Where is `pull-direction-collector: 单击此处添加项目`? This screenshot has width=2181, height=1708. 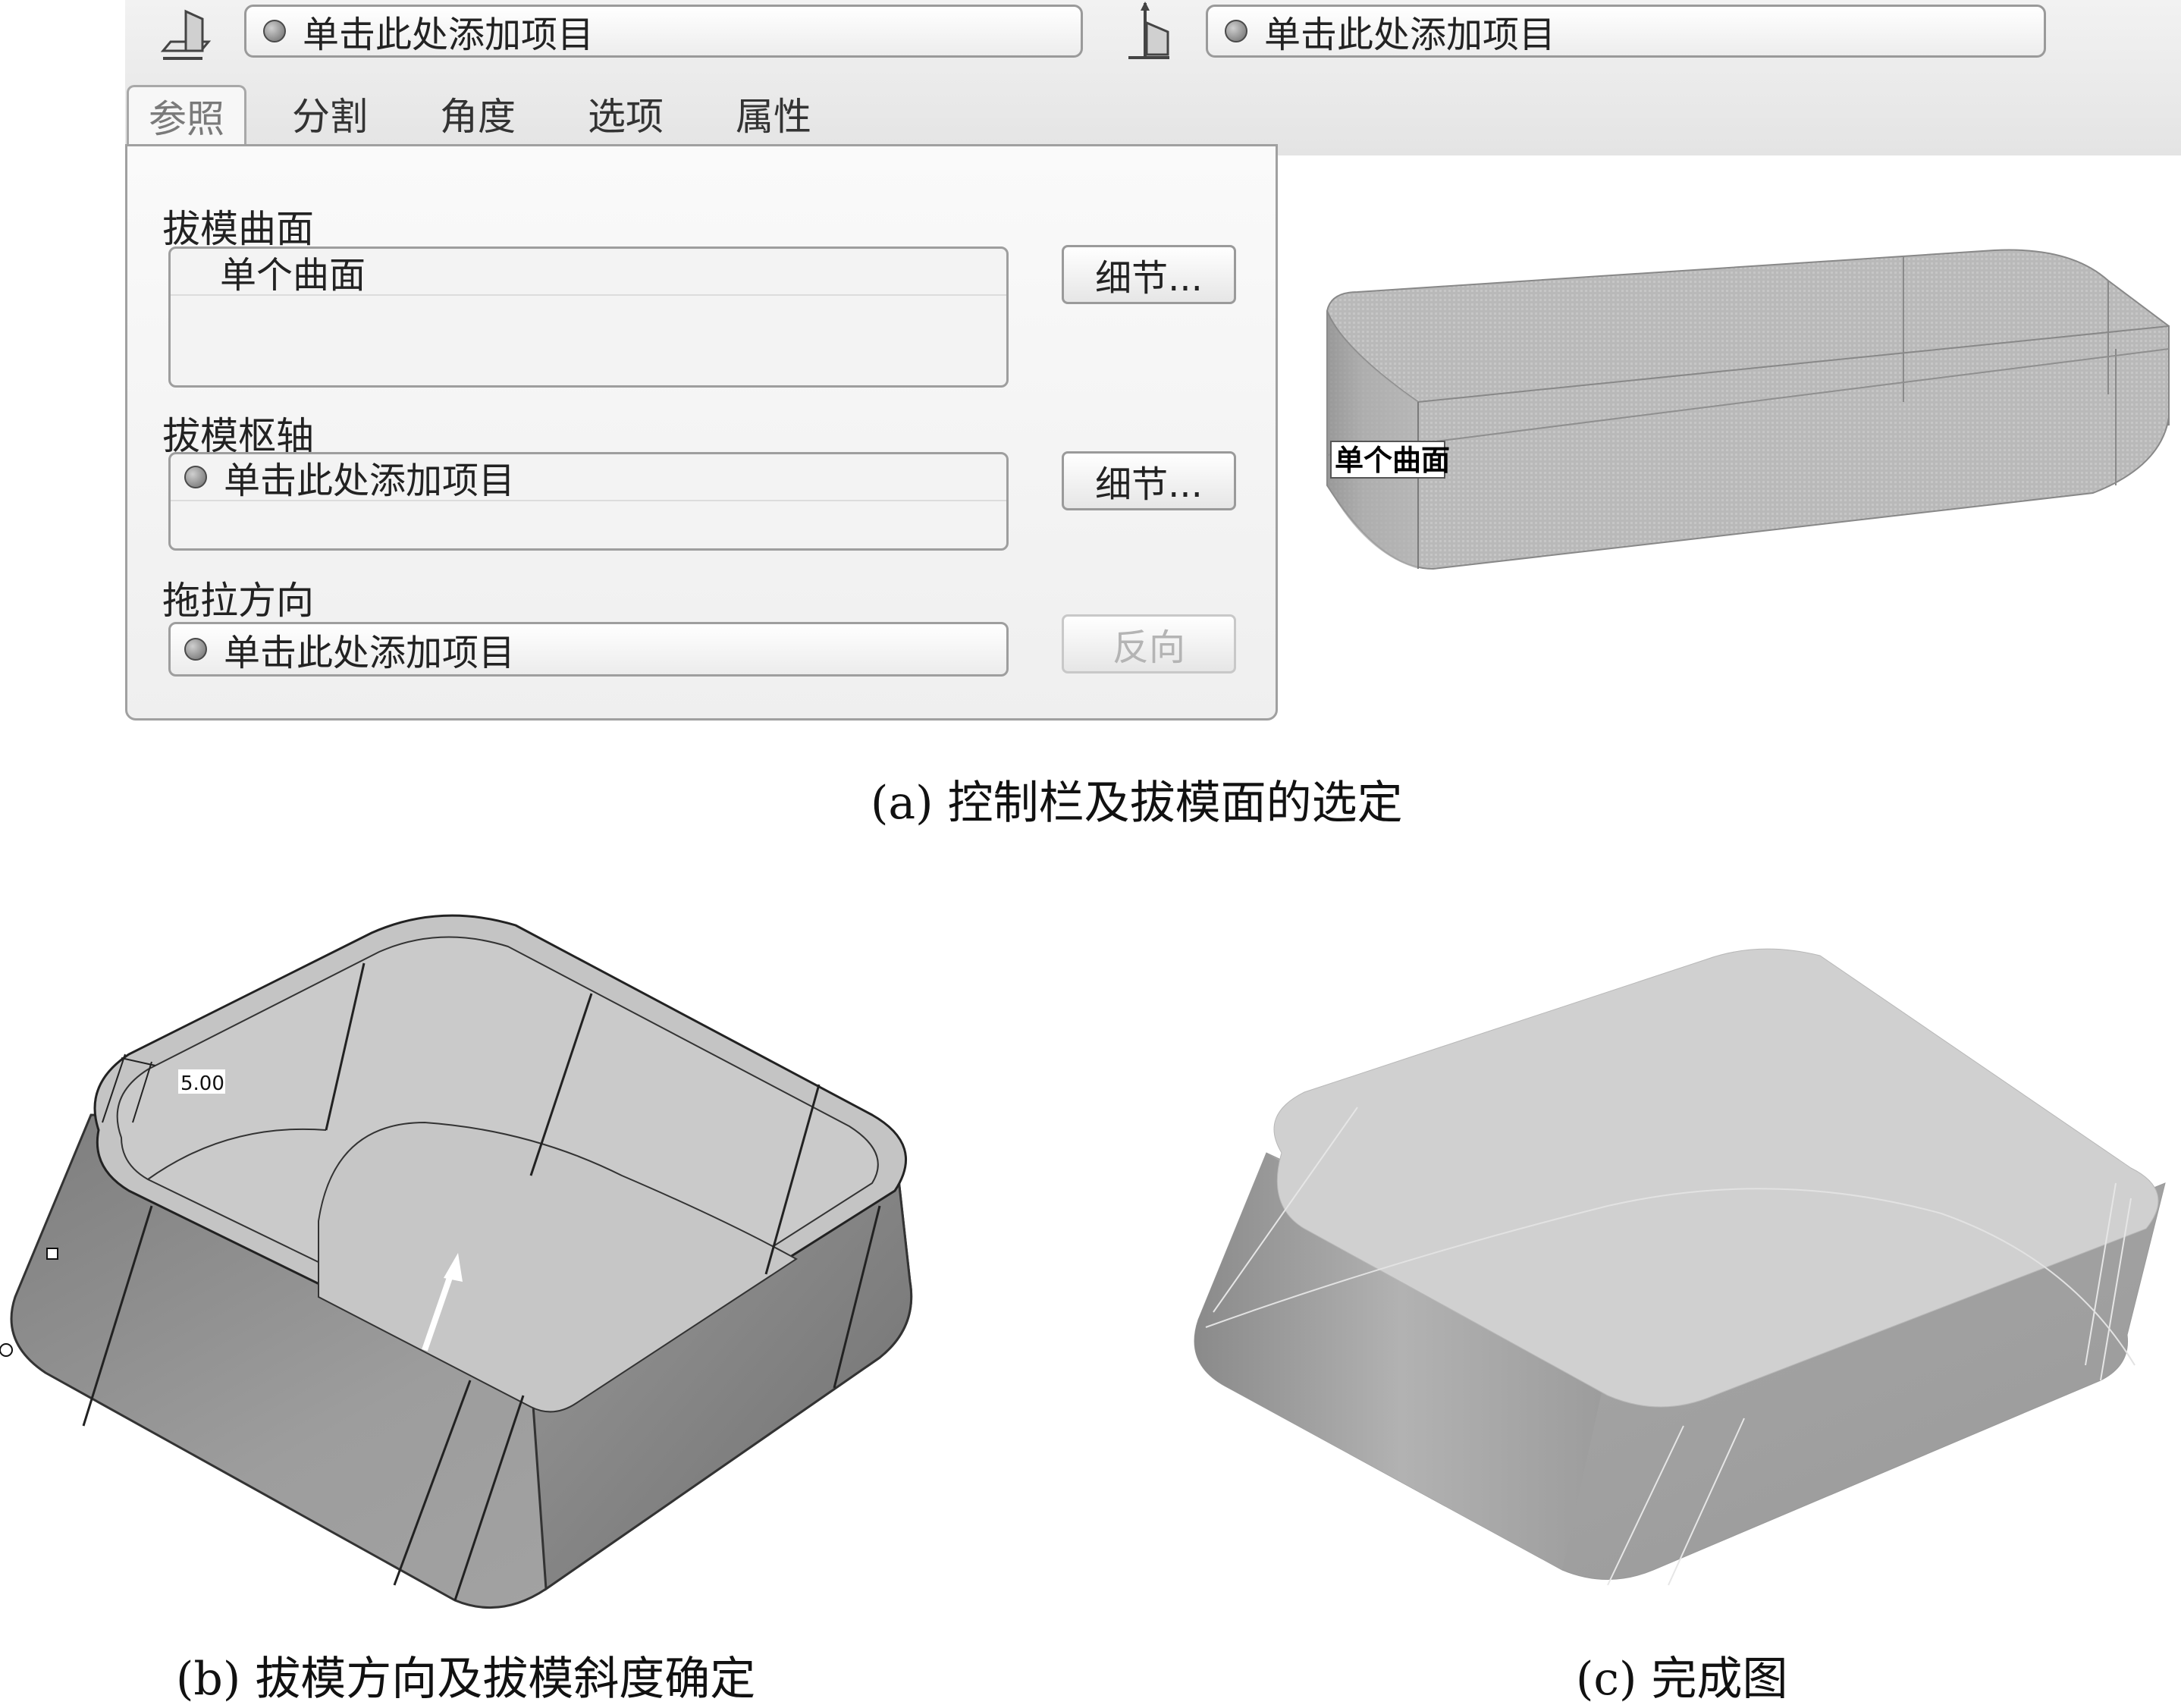 pull-direction-collector: 单击此处添加项目 is located at coordinates (1626, 31).